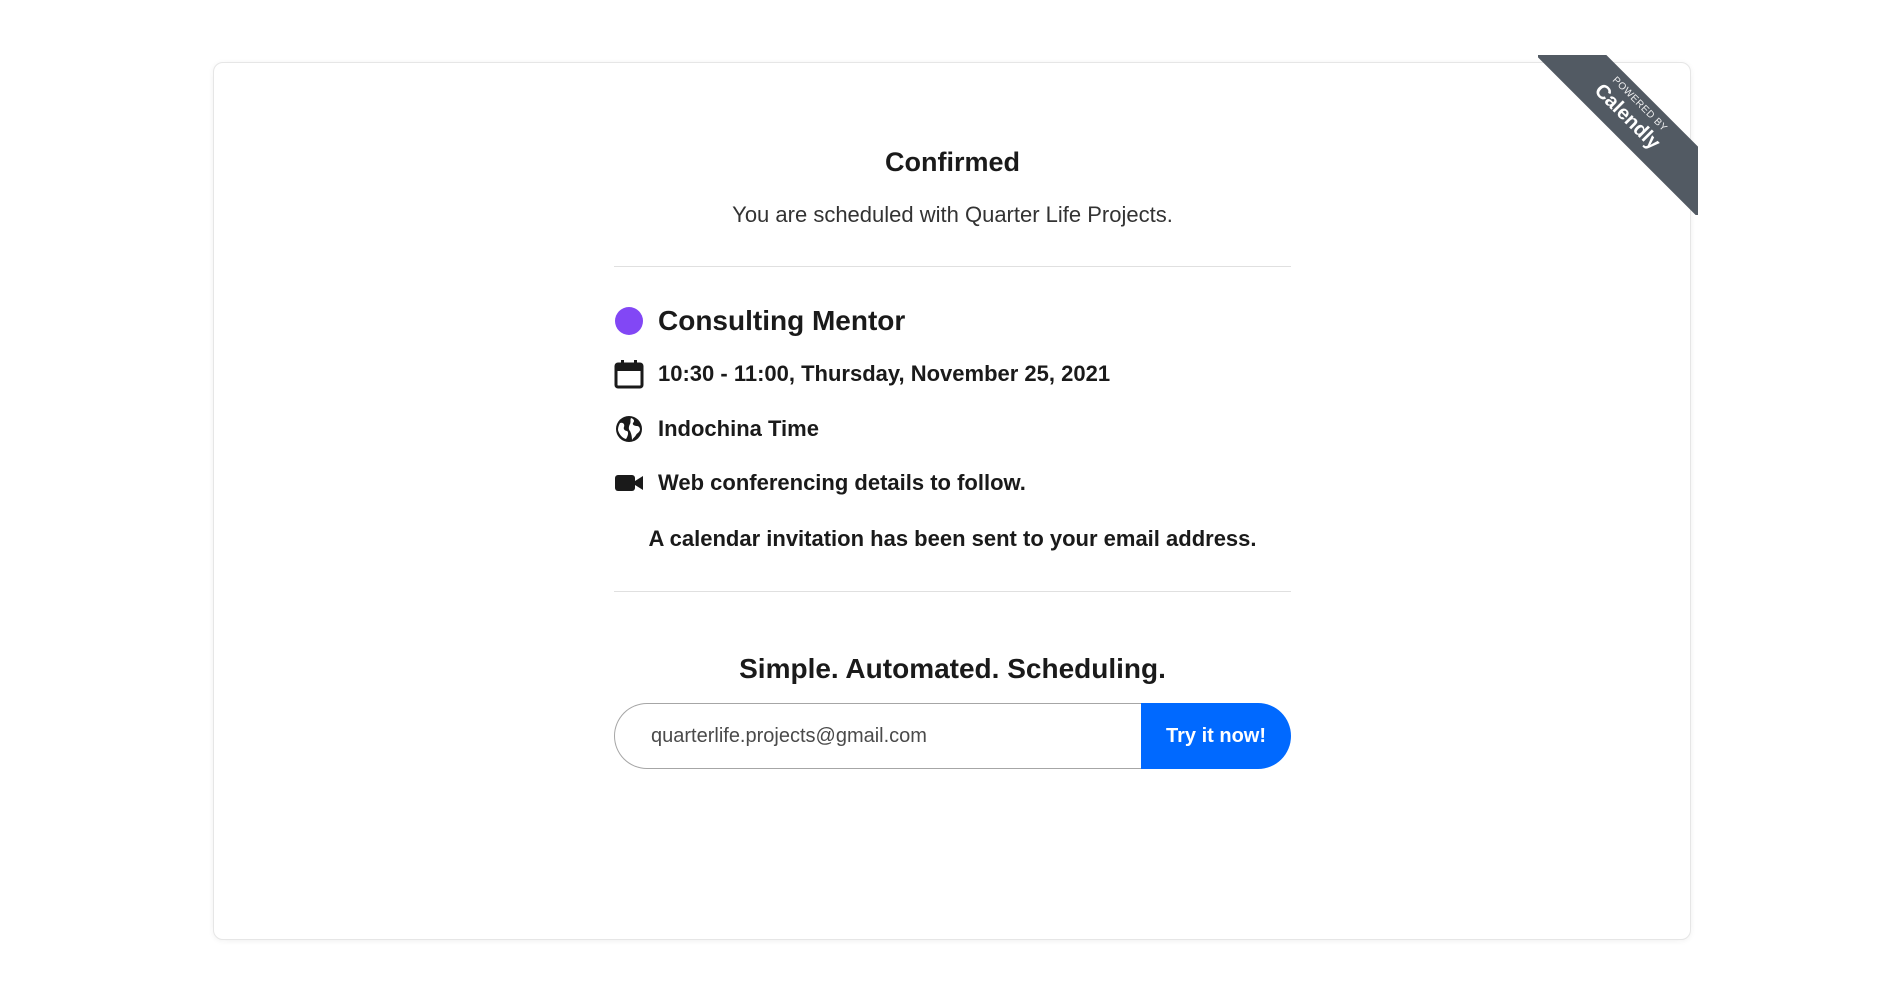 This screenshot has width=1892, height=1000. Describe the element at coordinates (952, 162) in the screenshot. I see `page-title: Confirmed` at that location.